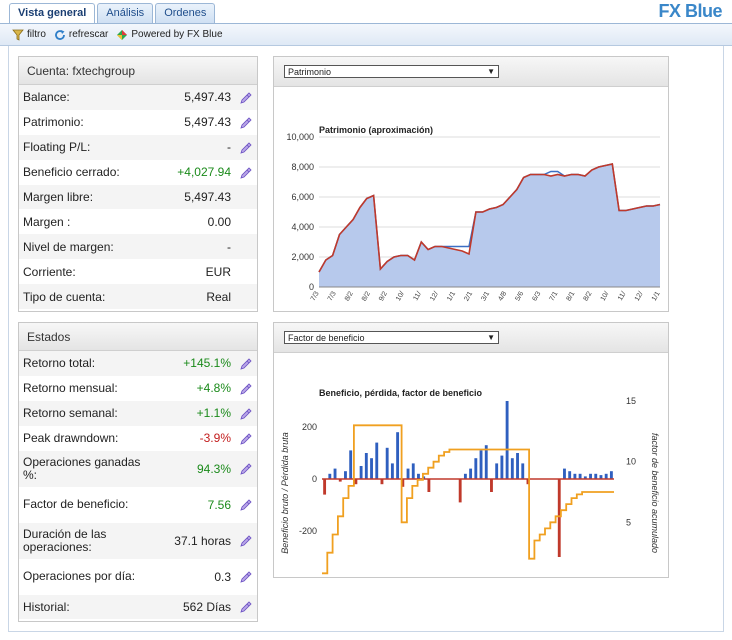 This screenshot has width=732, height=640. I want to click on stats-row-label: Retorno total:, so click(59, 363).